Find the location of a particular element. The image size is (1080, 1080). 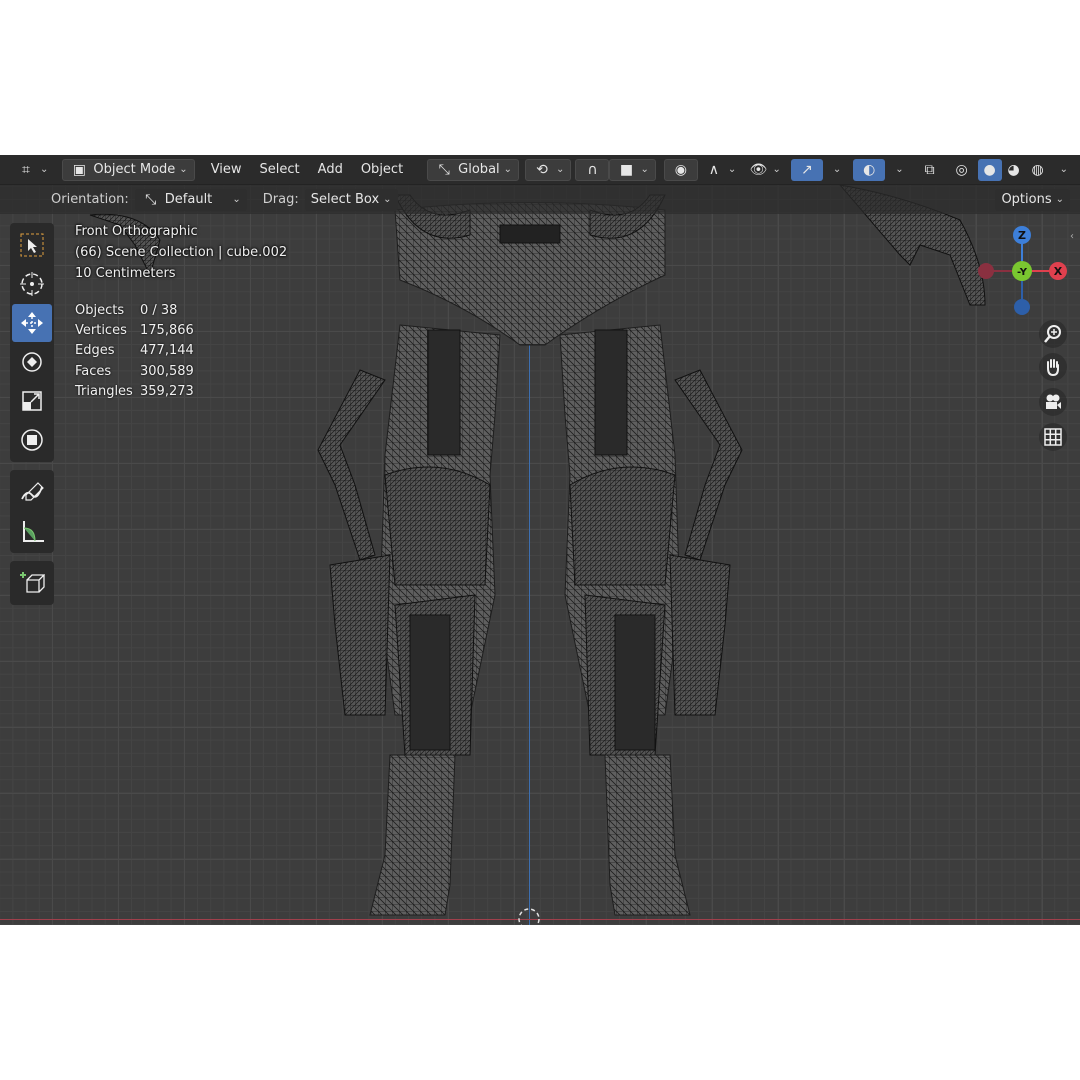

select-box-tool is located at coordinates (32, 245).